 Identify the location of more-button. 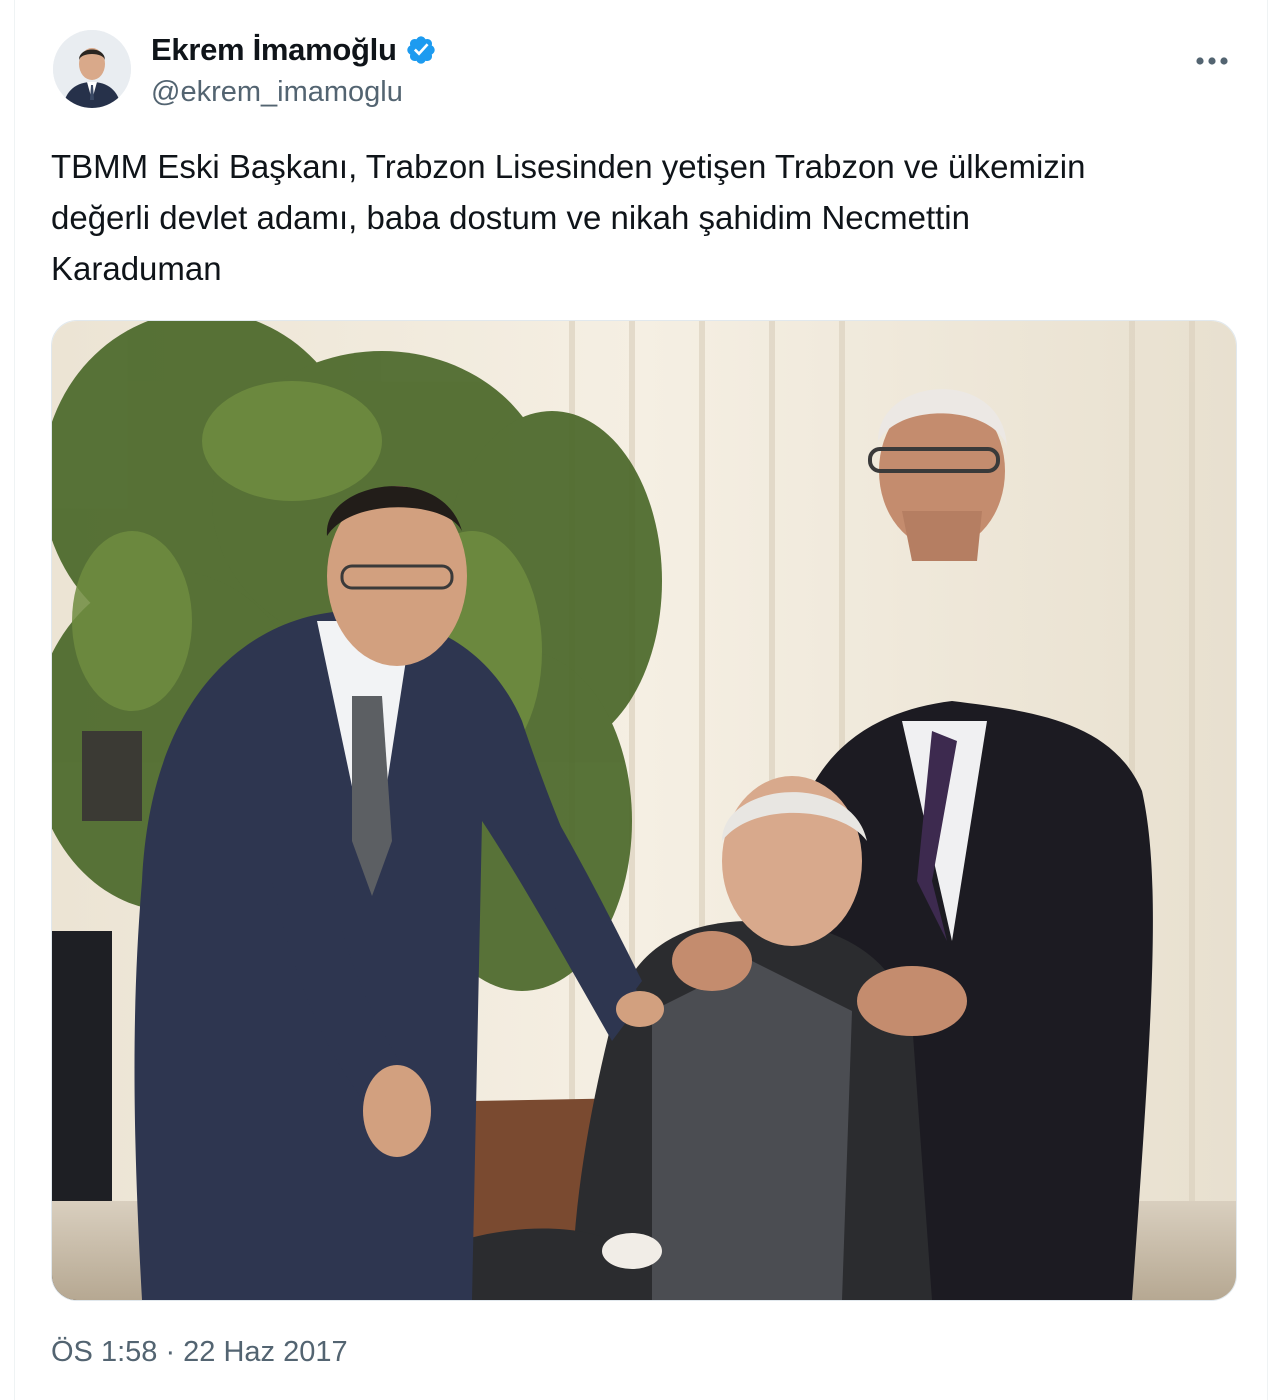
(1212, 61).